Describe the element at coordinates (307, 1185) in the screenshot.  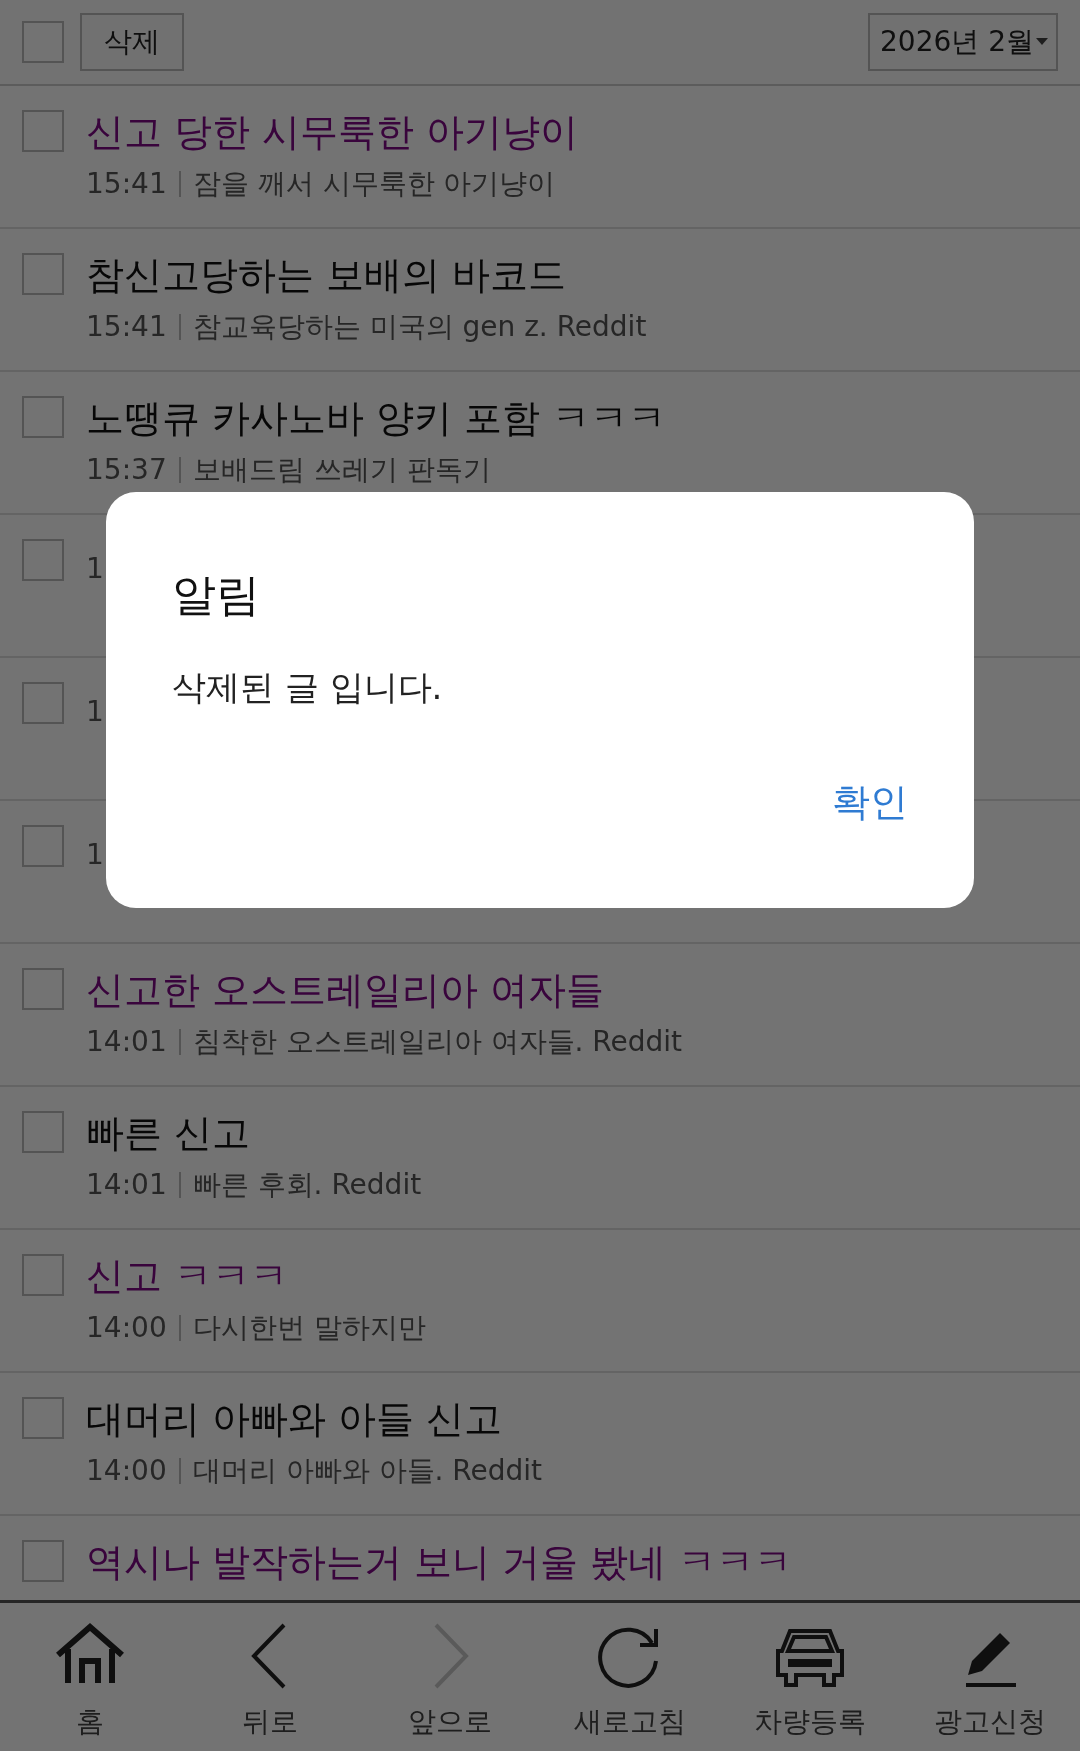
I see `post-summary: 빠른 후회. Reddit` at that location.